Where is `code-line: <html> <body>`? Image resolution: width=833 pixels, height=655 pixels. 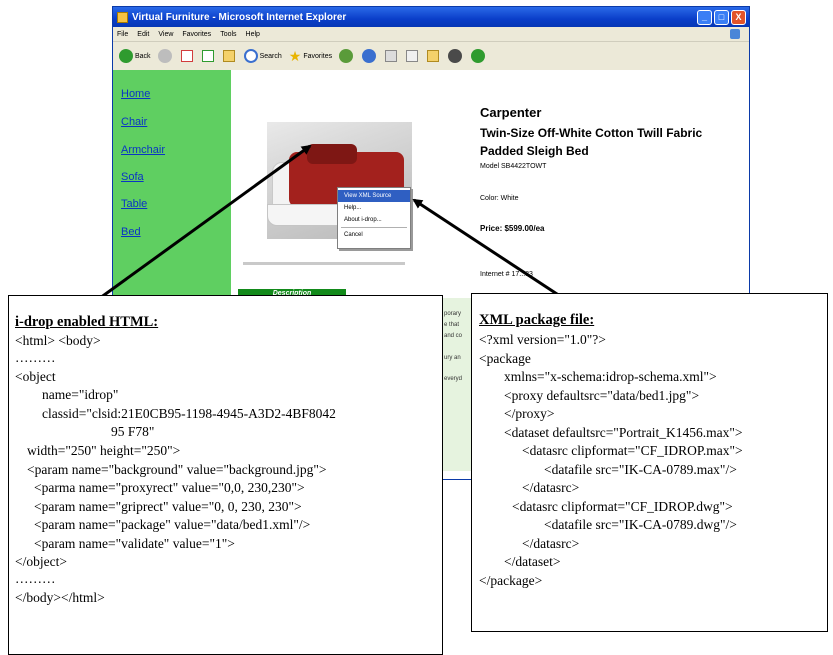
code-line: <html> <body> is located at coordinates (58, 340).